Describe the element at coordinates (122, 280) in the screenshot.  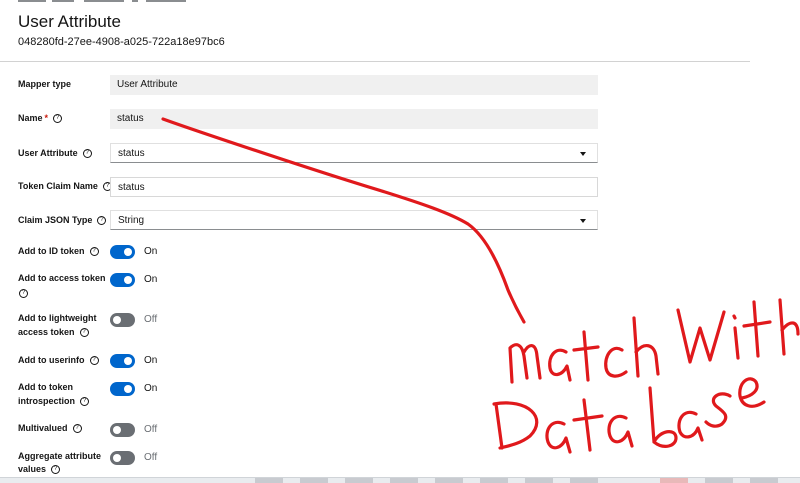
I see `add-to-access-token-switch` at that location.